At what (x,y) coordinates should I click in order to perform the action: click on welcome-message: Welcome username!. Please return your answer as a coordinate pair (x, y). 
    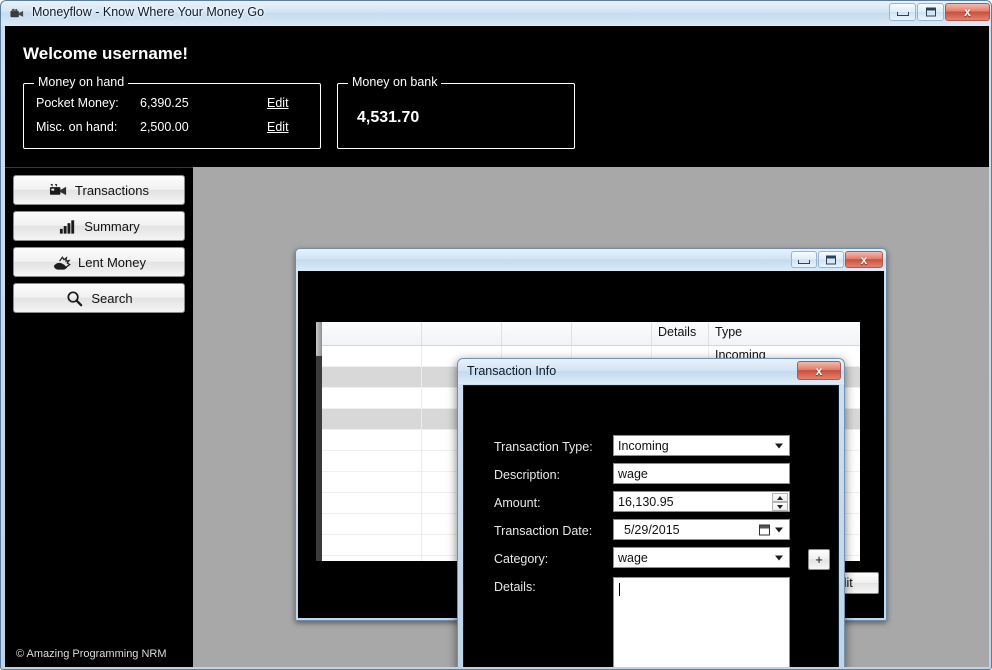
    Looking at the image, I should click on (106, 53).